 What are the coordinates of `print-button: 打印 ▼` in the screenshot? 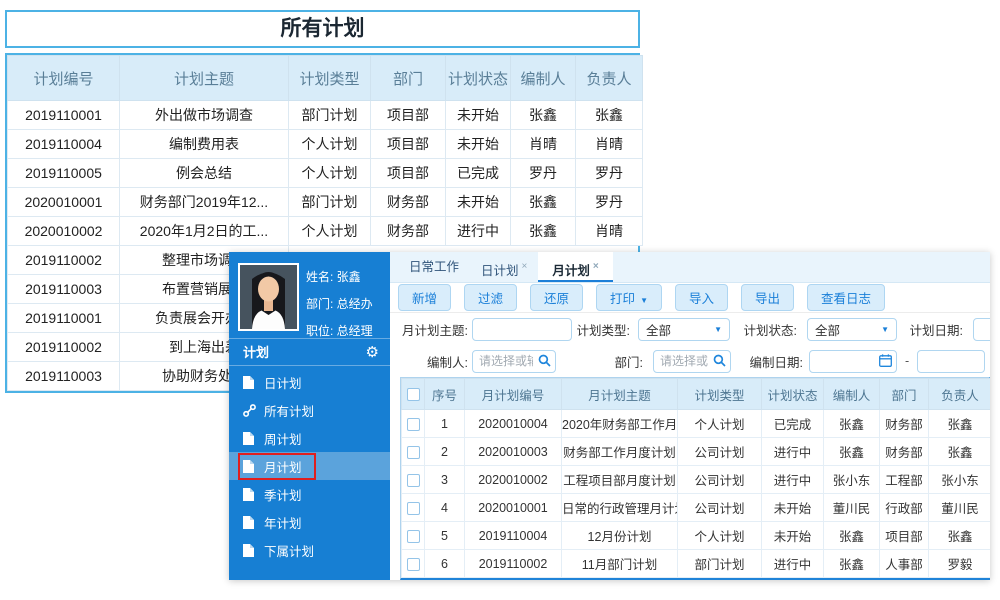 It's located at (629, 297).